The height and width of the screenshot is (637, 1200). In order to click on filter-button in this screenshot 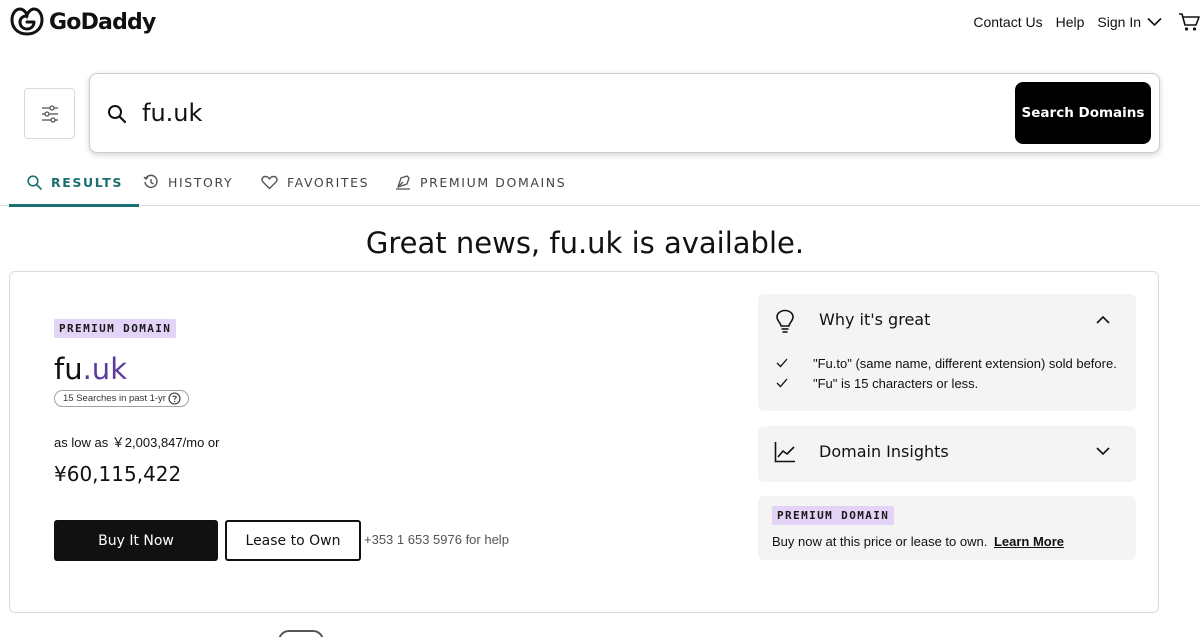, I will do `click(49, 113)`.